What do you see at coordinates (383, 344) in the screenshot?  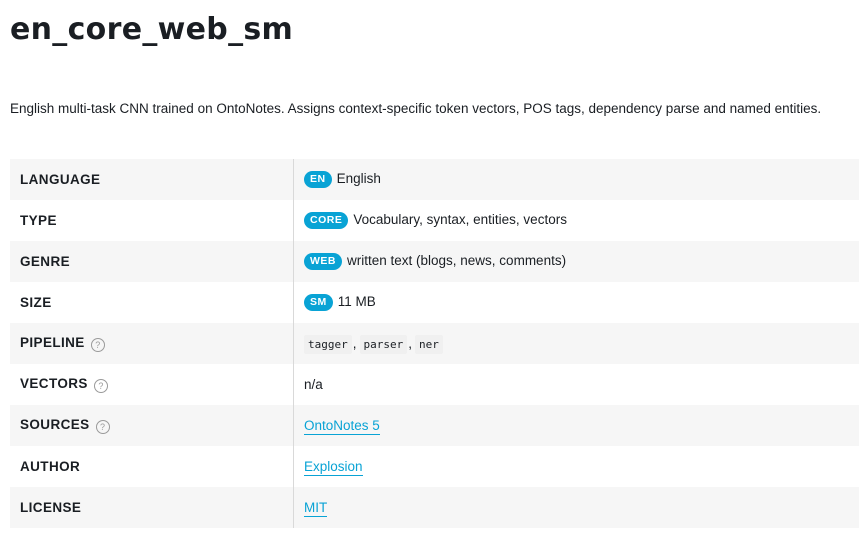 I see `pipeline-component: parser` at bounding box center [383, 344].